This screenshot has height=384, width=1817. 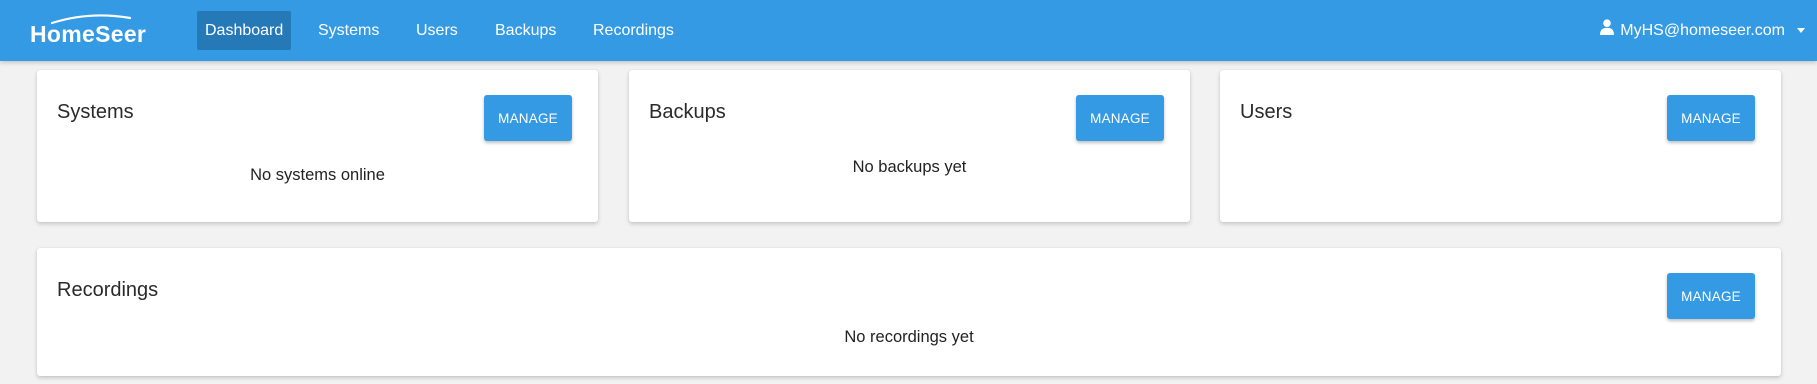 I want to click on recordings-card-title: Recordings, so click(x=108, y=290).